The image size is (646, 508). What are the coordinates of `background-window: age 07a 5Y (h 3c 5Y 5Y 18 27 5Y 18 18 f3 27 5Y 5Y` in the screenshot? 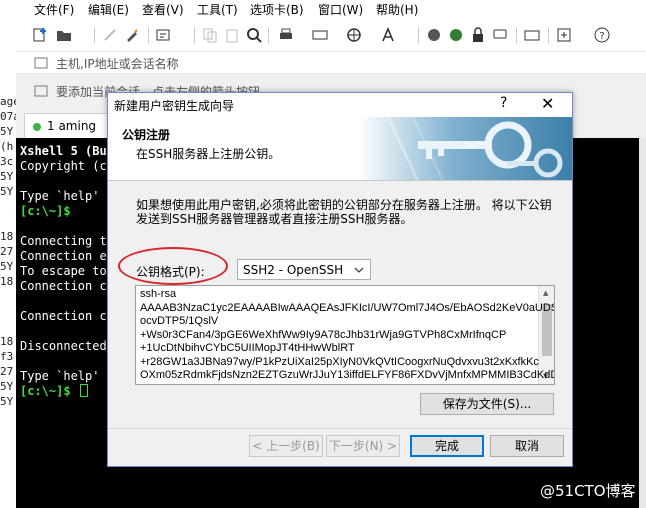 It's located at (8, 254).